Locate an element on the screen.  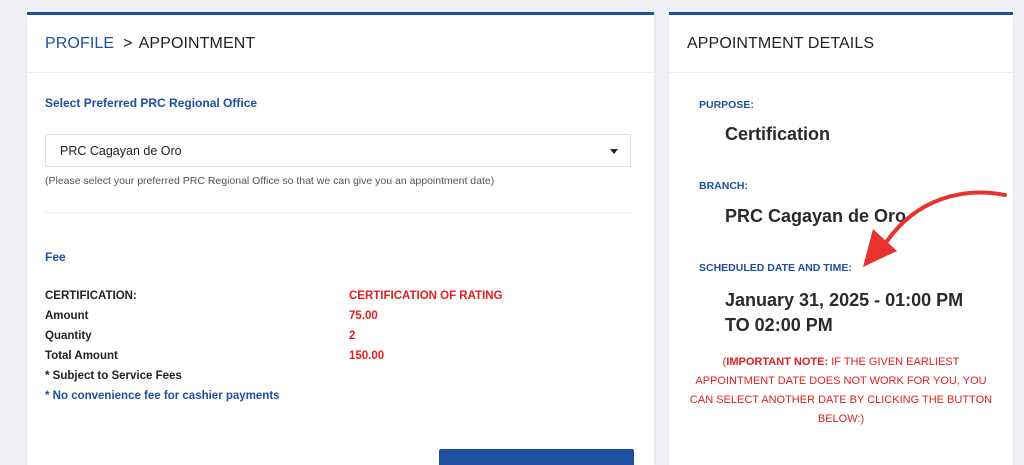
caret-down-icon is located at coordinates (614, 151).